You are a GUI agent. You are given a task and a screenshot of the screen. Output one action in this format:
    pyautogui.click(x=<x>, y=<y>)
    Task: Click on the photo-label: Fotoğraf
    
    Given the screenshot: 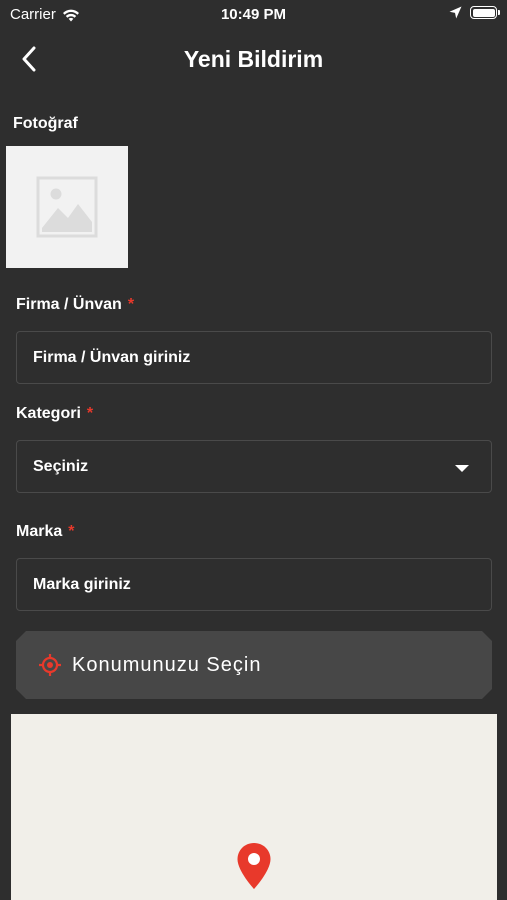 What is the action you would take?
    pyautogui.click(x=45, y=123)
    